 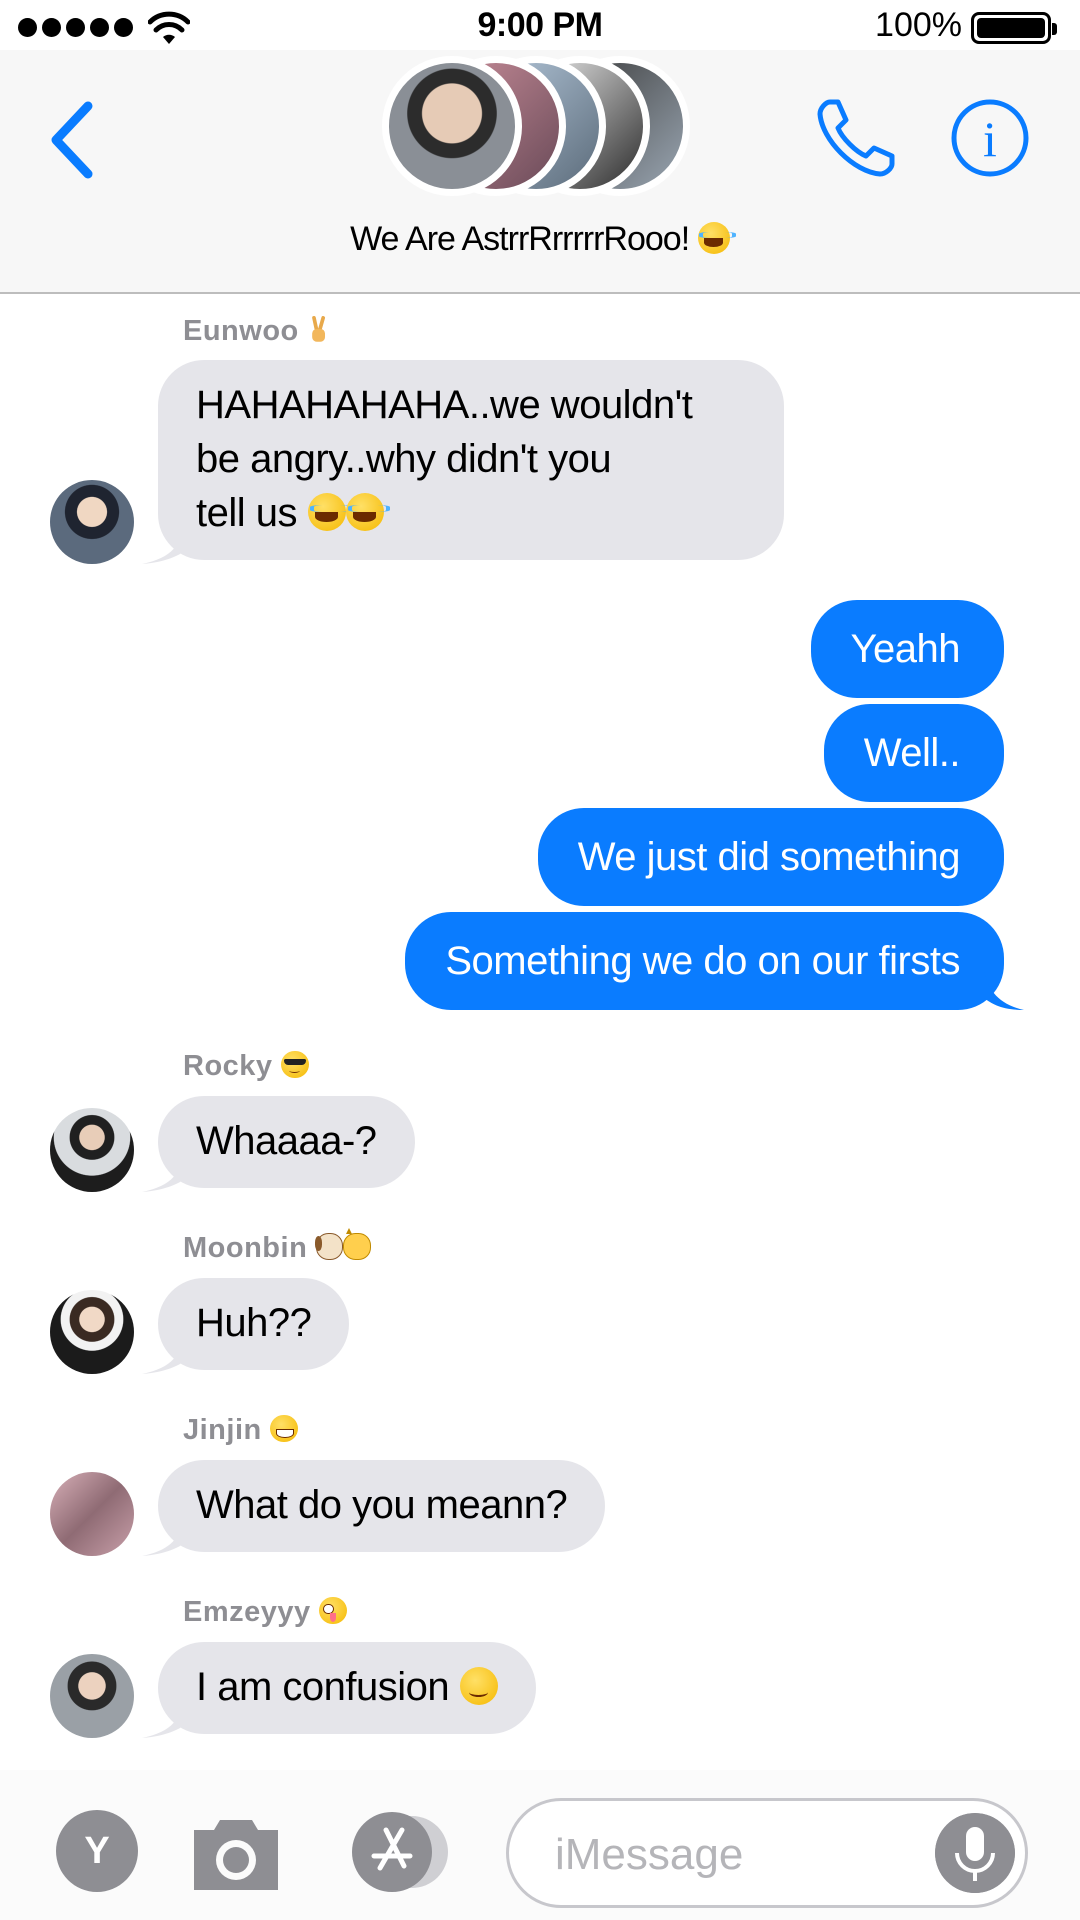 I want to click on outgoing-message-bubble: Something we do on our firsts, so click(x=704, y=961).